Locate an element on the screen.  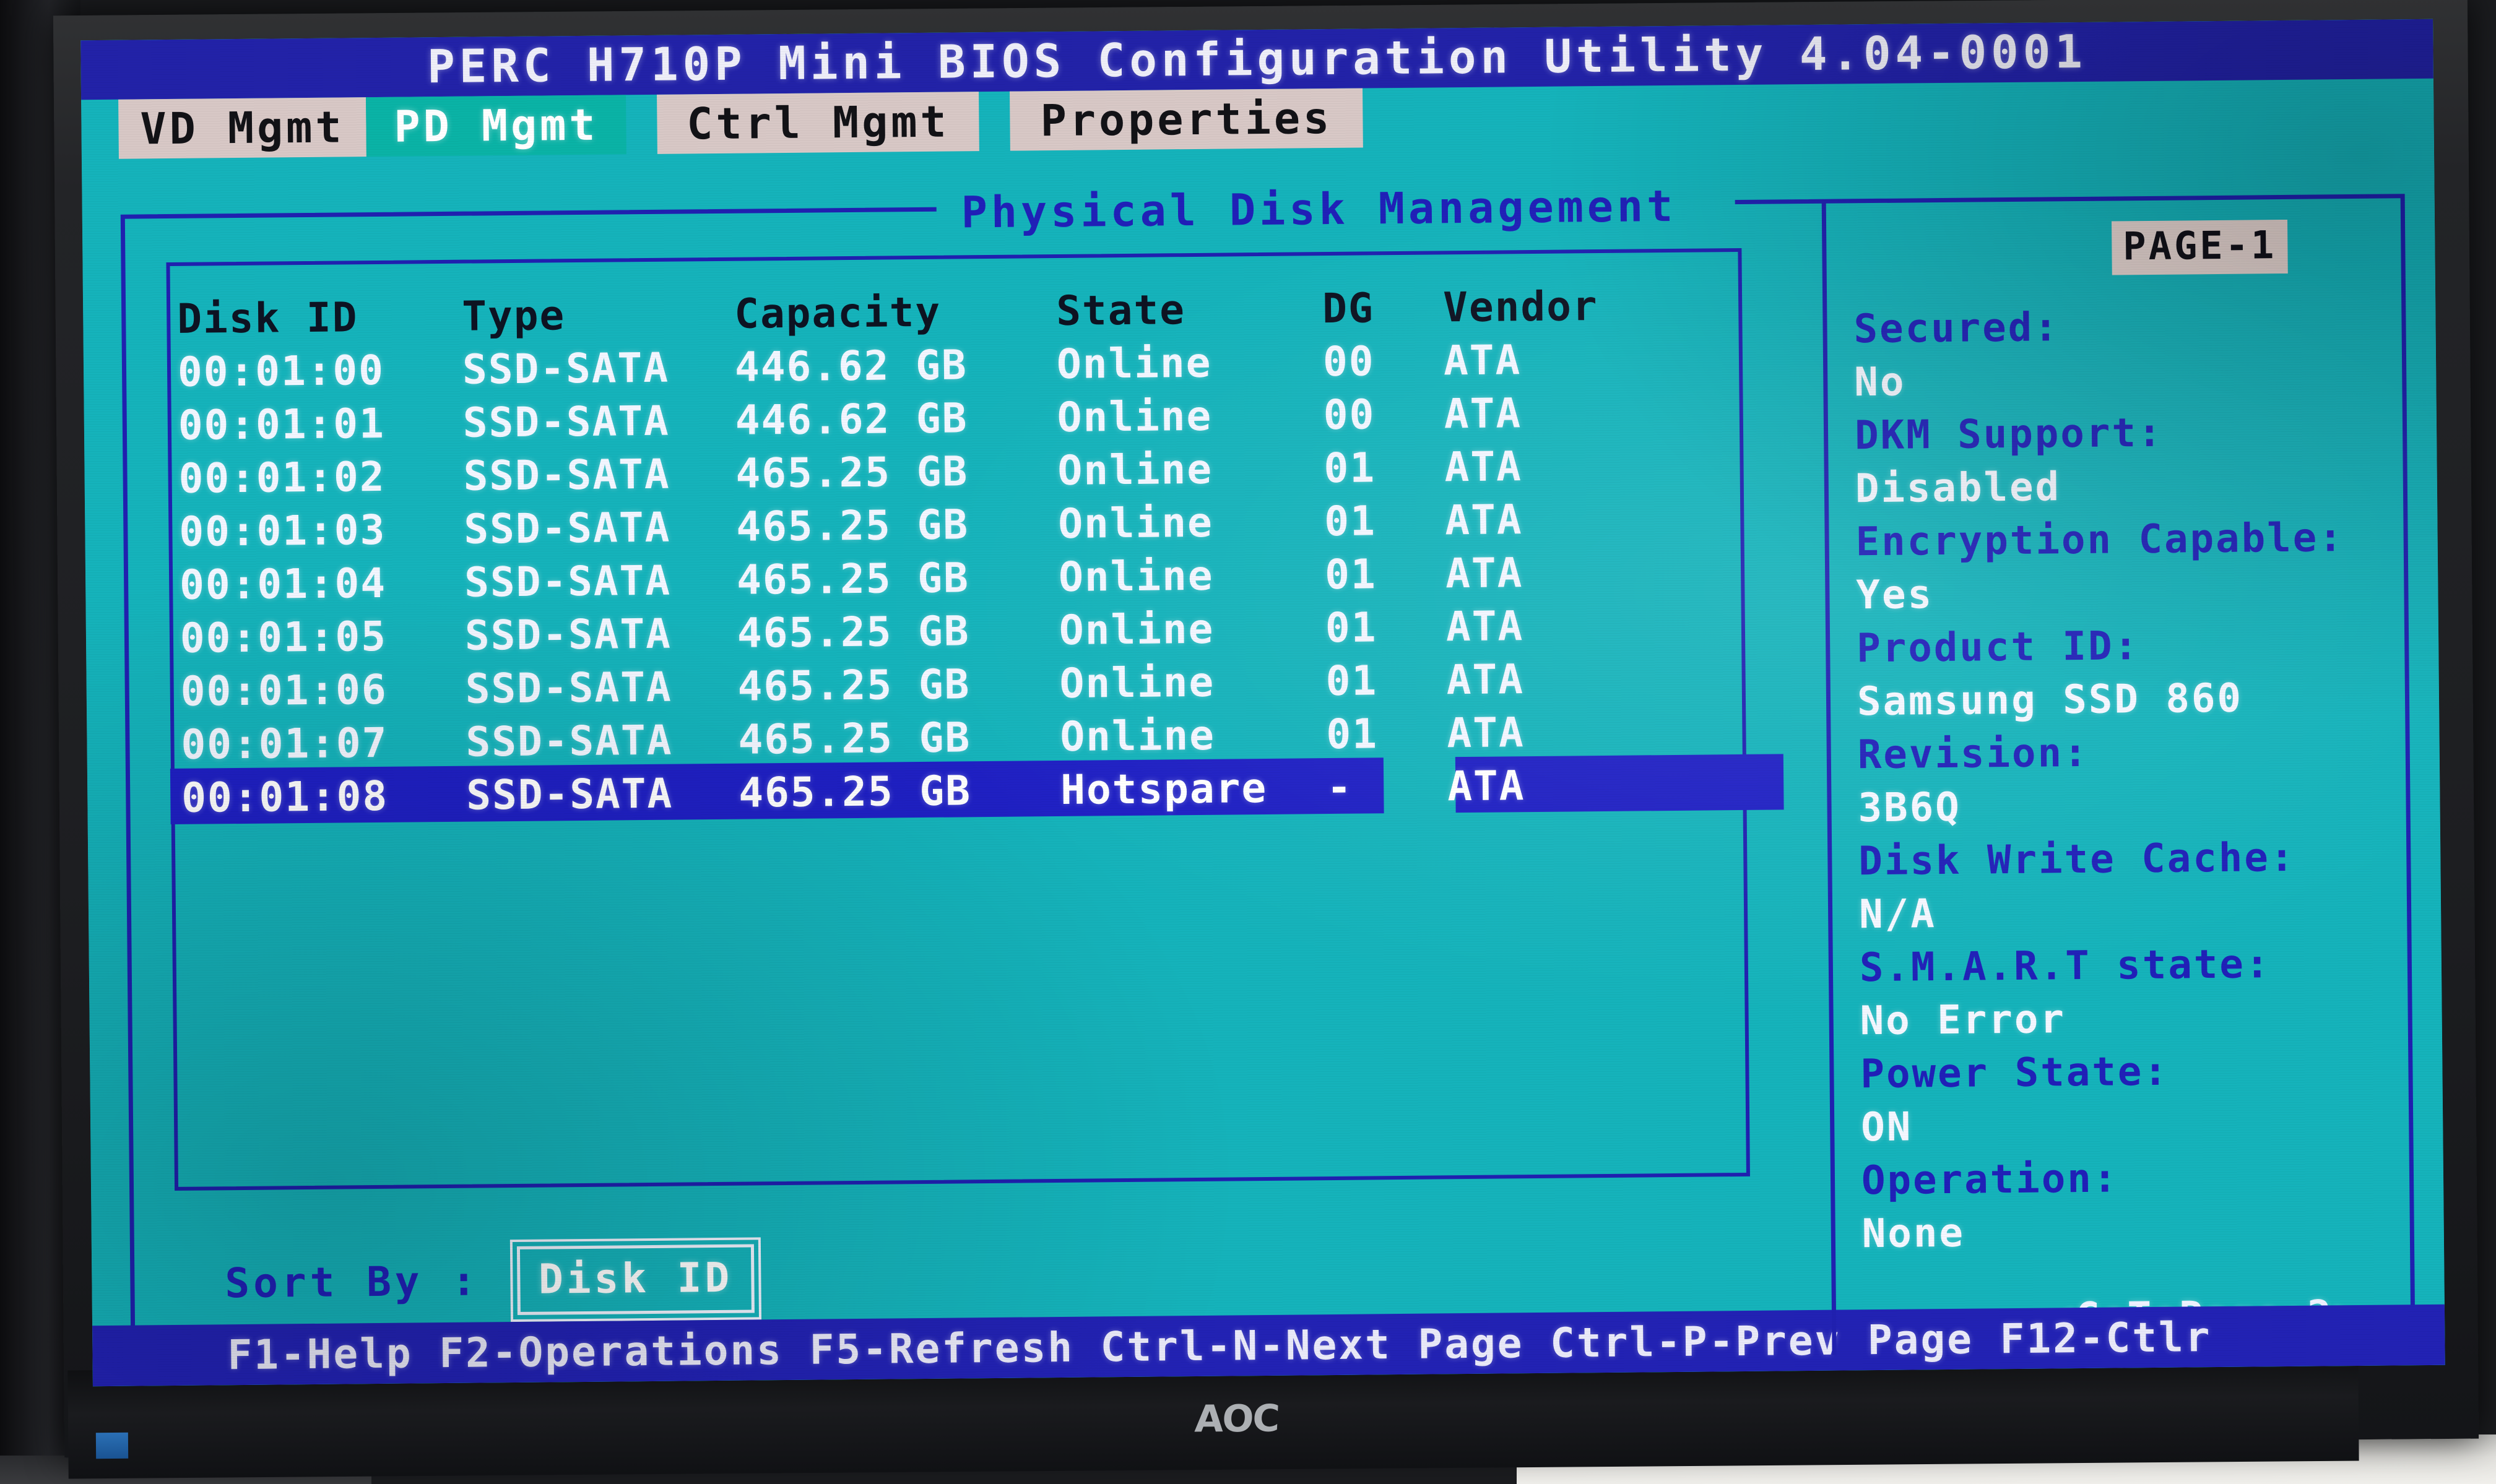
tab-vd-mgmt: VD Mgmt is located at coordinates (242, 128).